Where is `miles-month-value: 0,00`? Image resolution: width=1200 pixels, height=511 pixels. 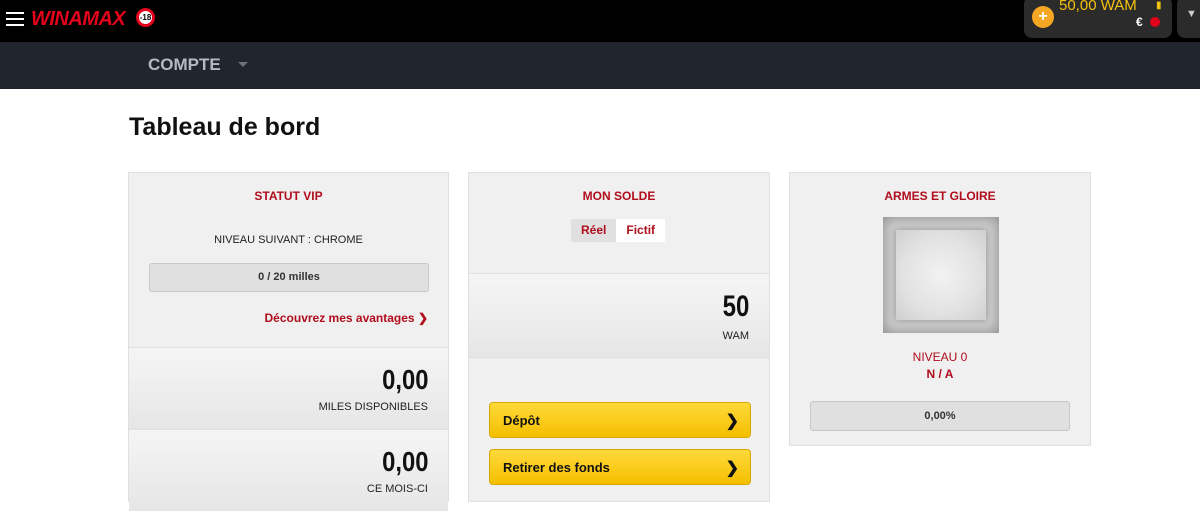
miles-month-value: 0,00 is located at coordinates (404, 461).